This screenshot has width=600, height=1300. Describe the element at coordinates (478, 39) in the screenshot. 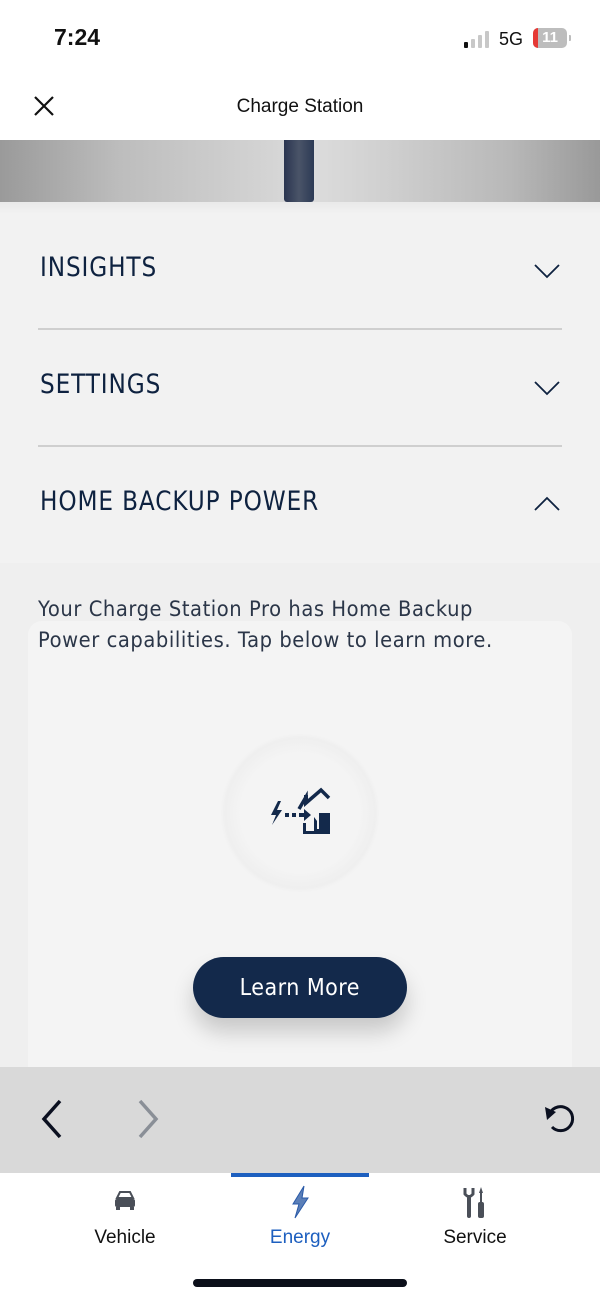

I see `signal-icon` at that location.